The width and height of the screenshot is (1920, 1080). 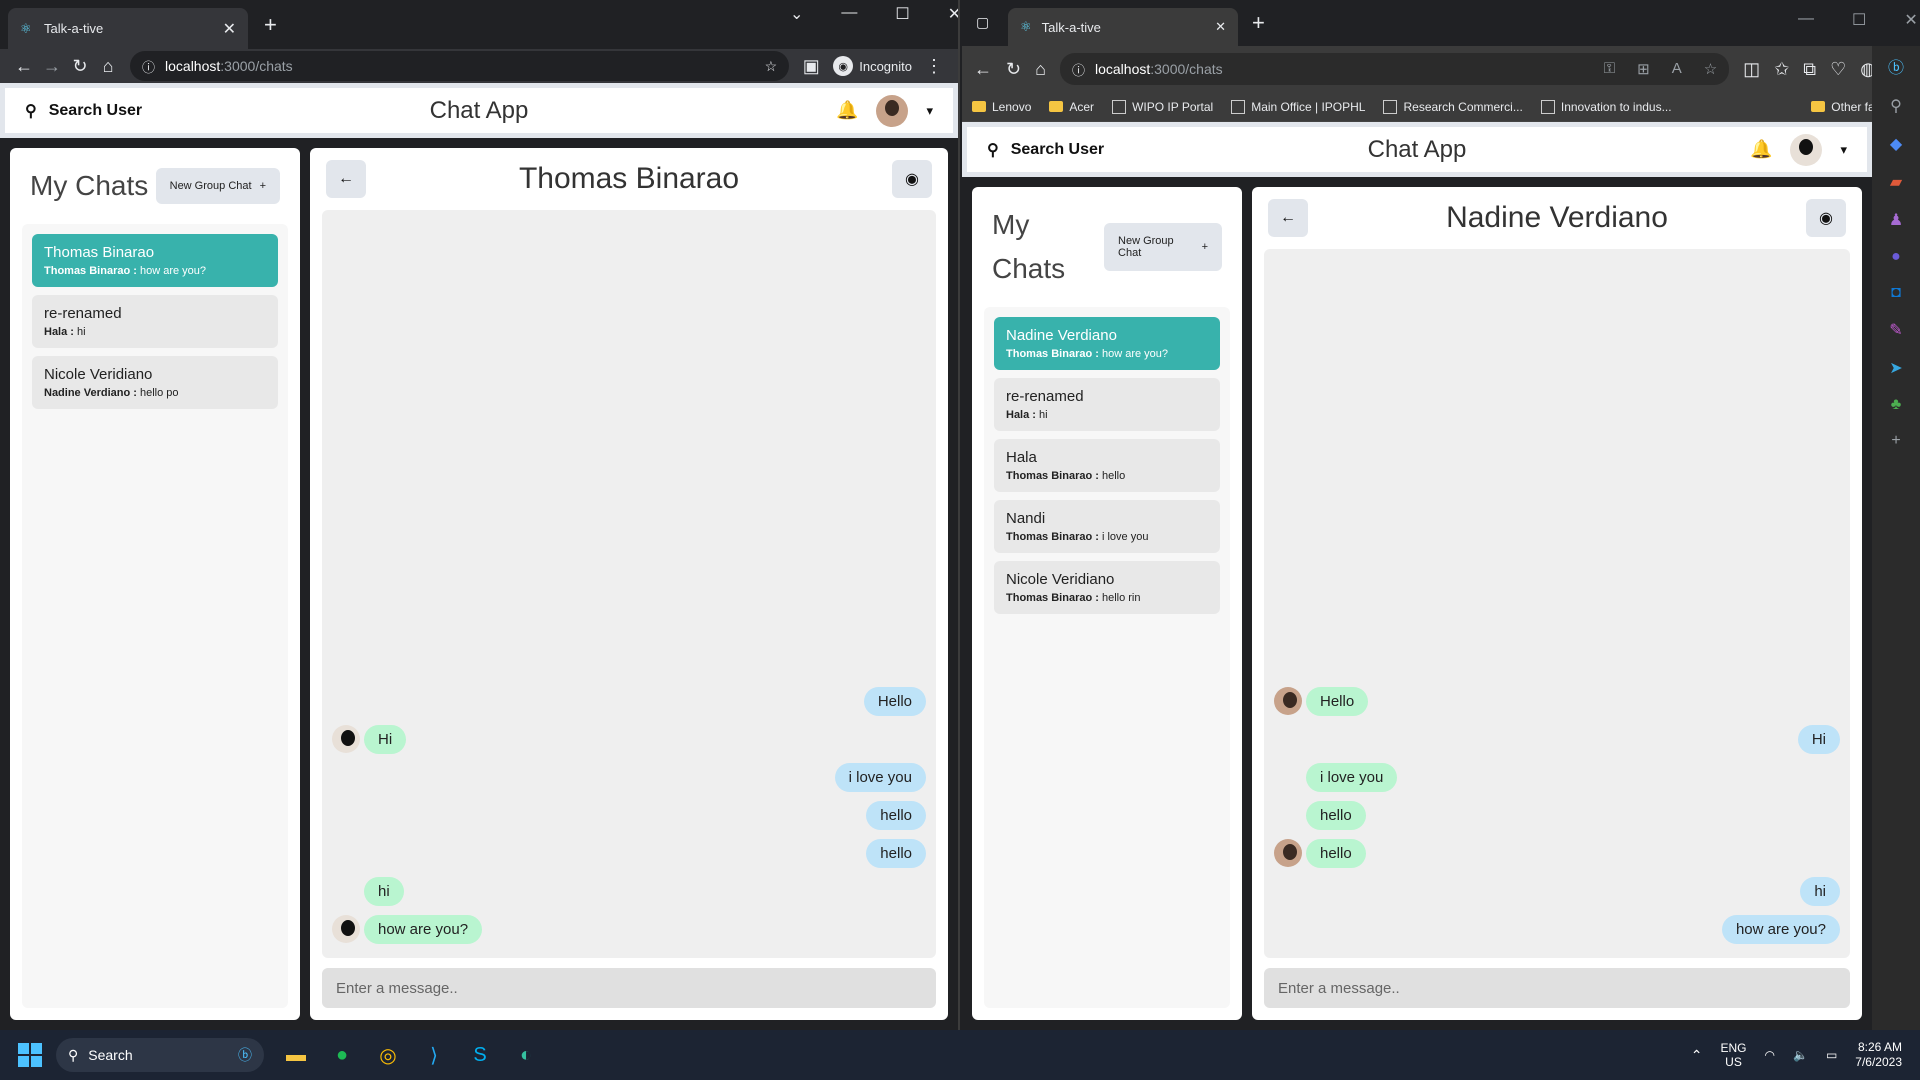 I want to click on favorite-item: Acer, so click(x=1071, y=107).